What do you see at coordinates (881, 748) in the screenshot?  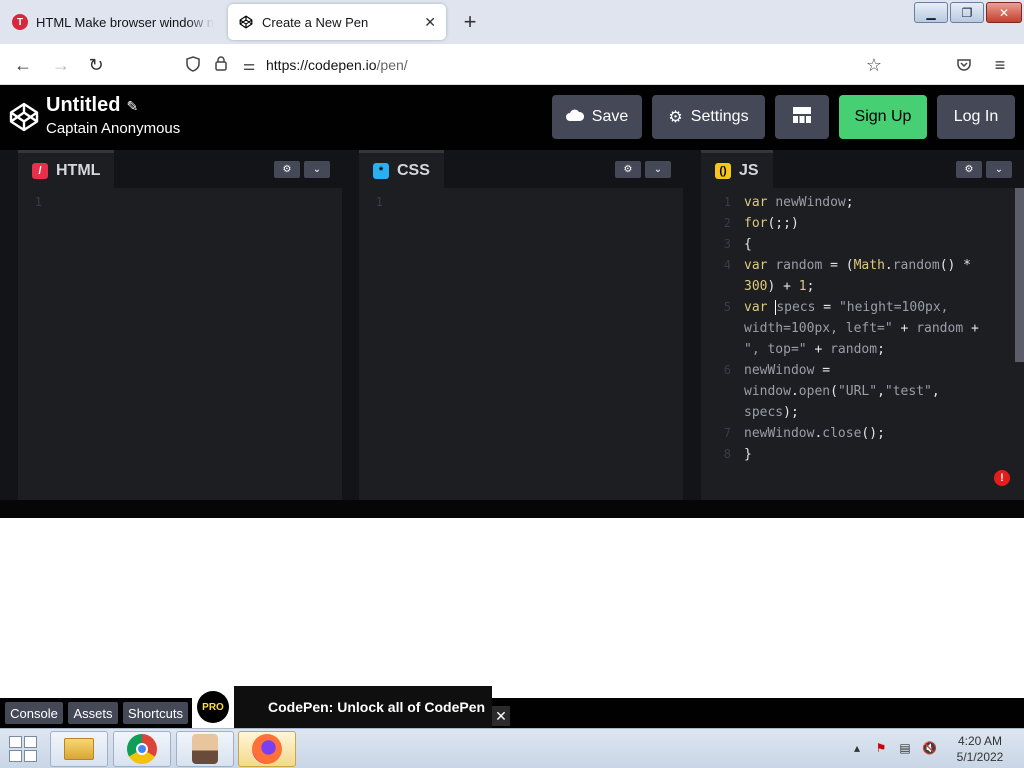 I see `flag-icon: ⚑` at bounding box center [881, 748].